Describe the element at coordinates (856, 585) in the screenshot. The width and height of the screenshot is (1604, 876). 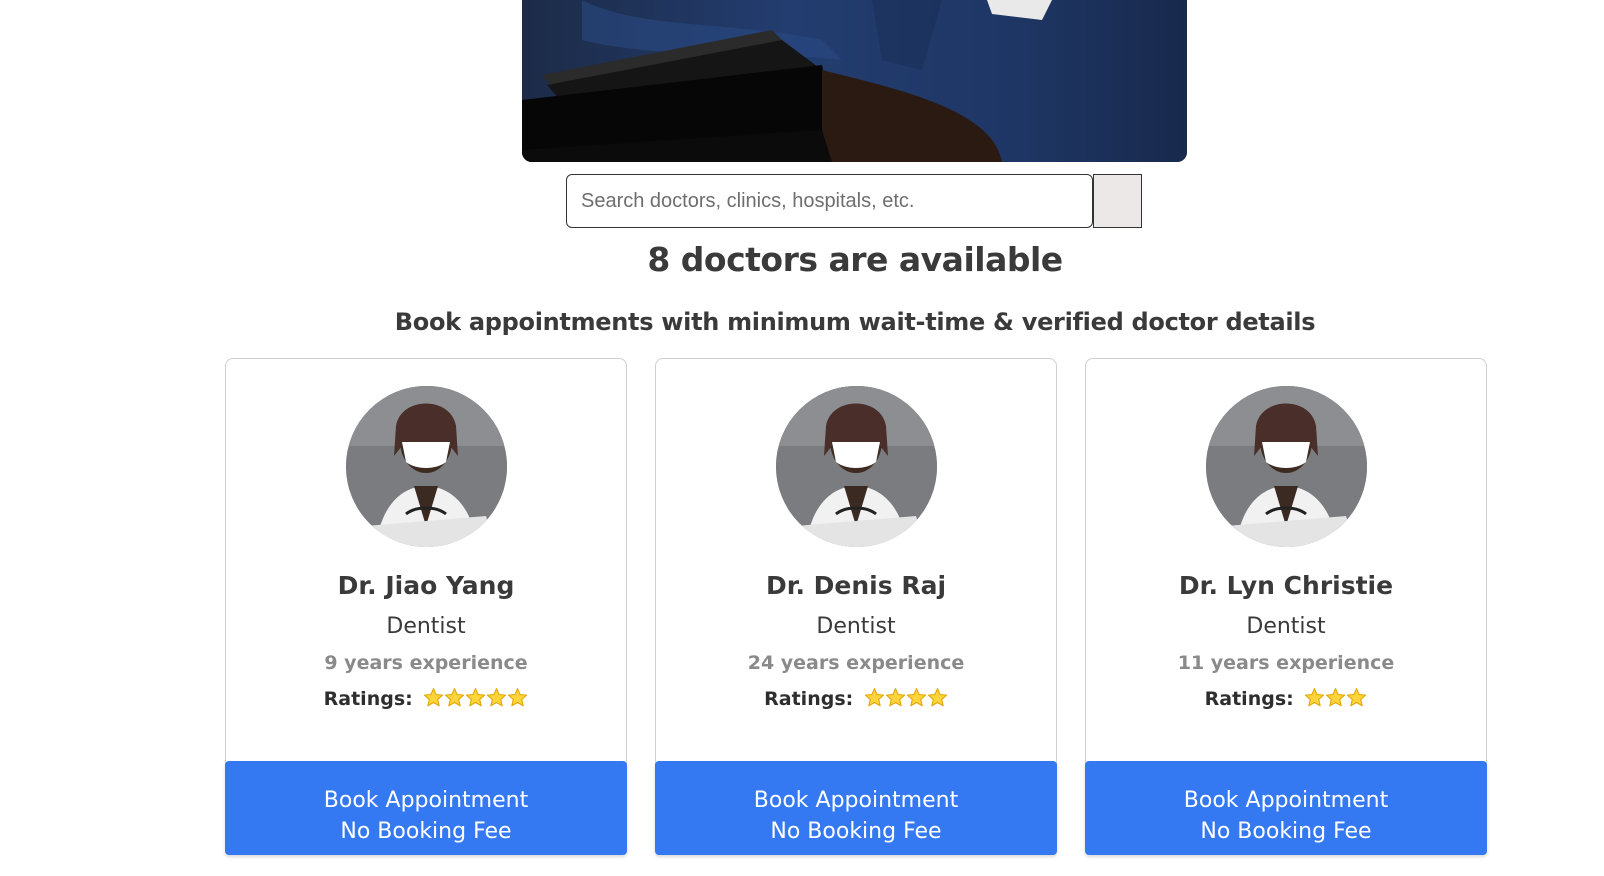
I see `doctor-name: Dr. Denis Raj` at that location.